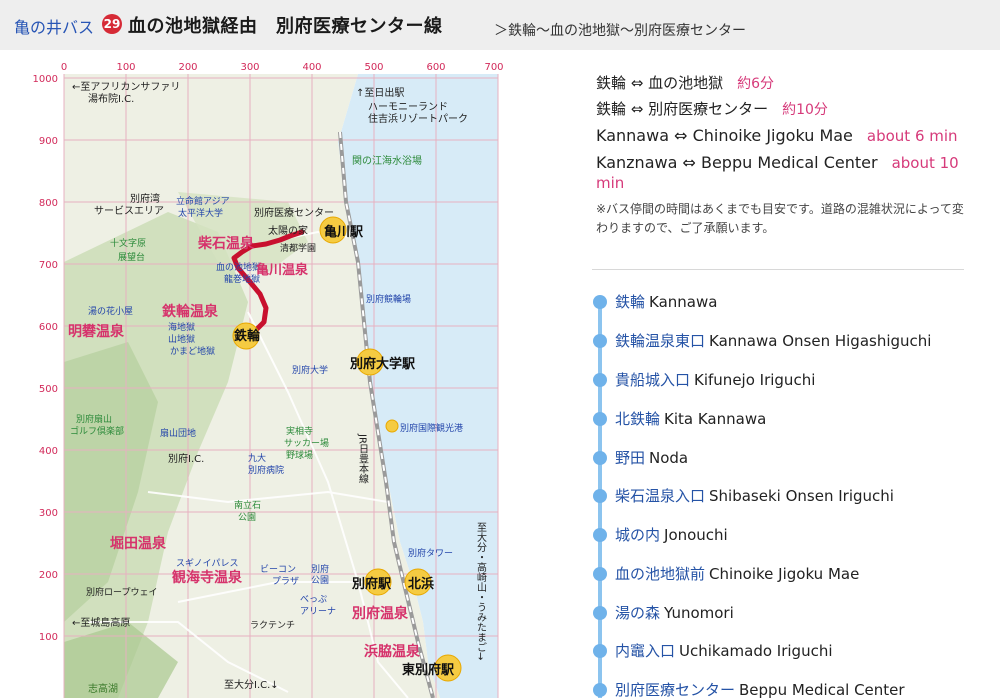  I want to click on map-label: ハーモニーランド, so click(408, 107).